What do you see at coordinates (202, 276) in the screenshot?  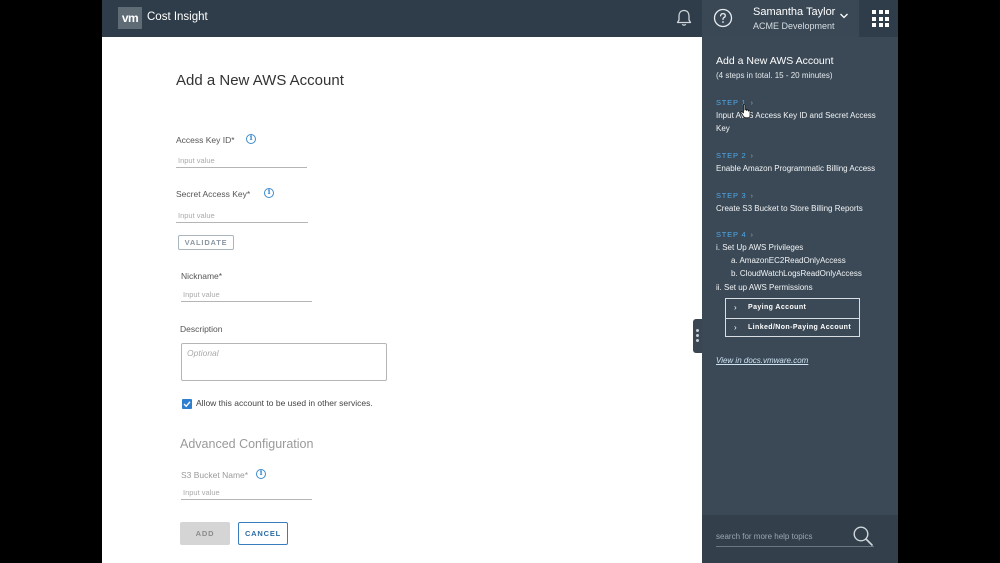 I see `nickname-label: Nickname*` at bounding box center [202, 276].